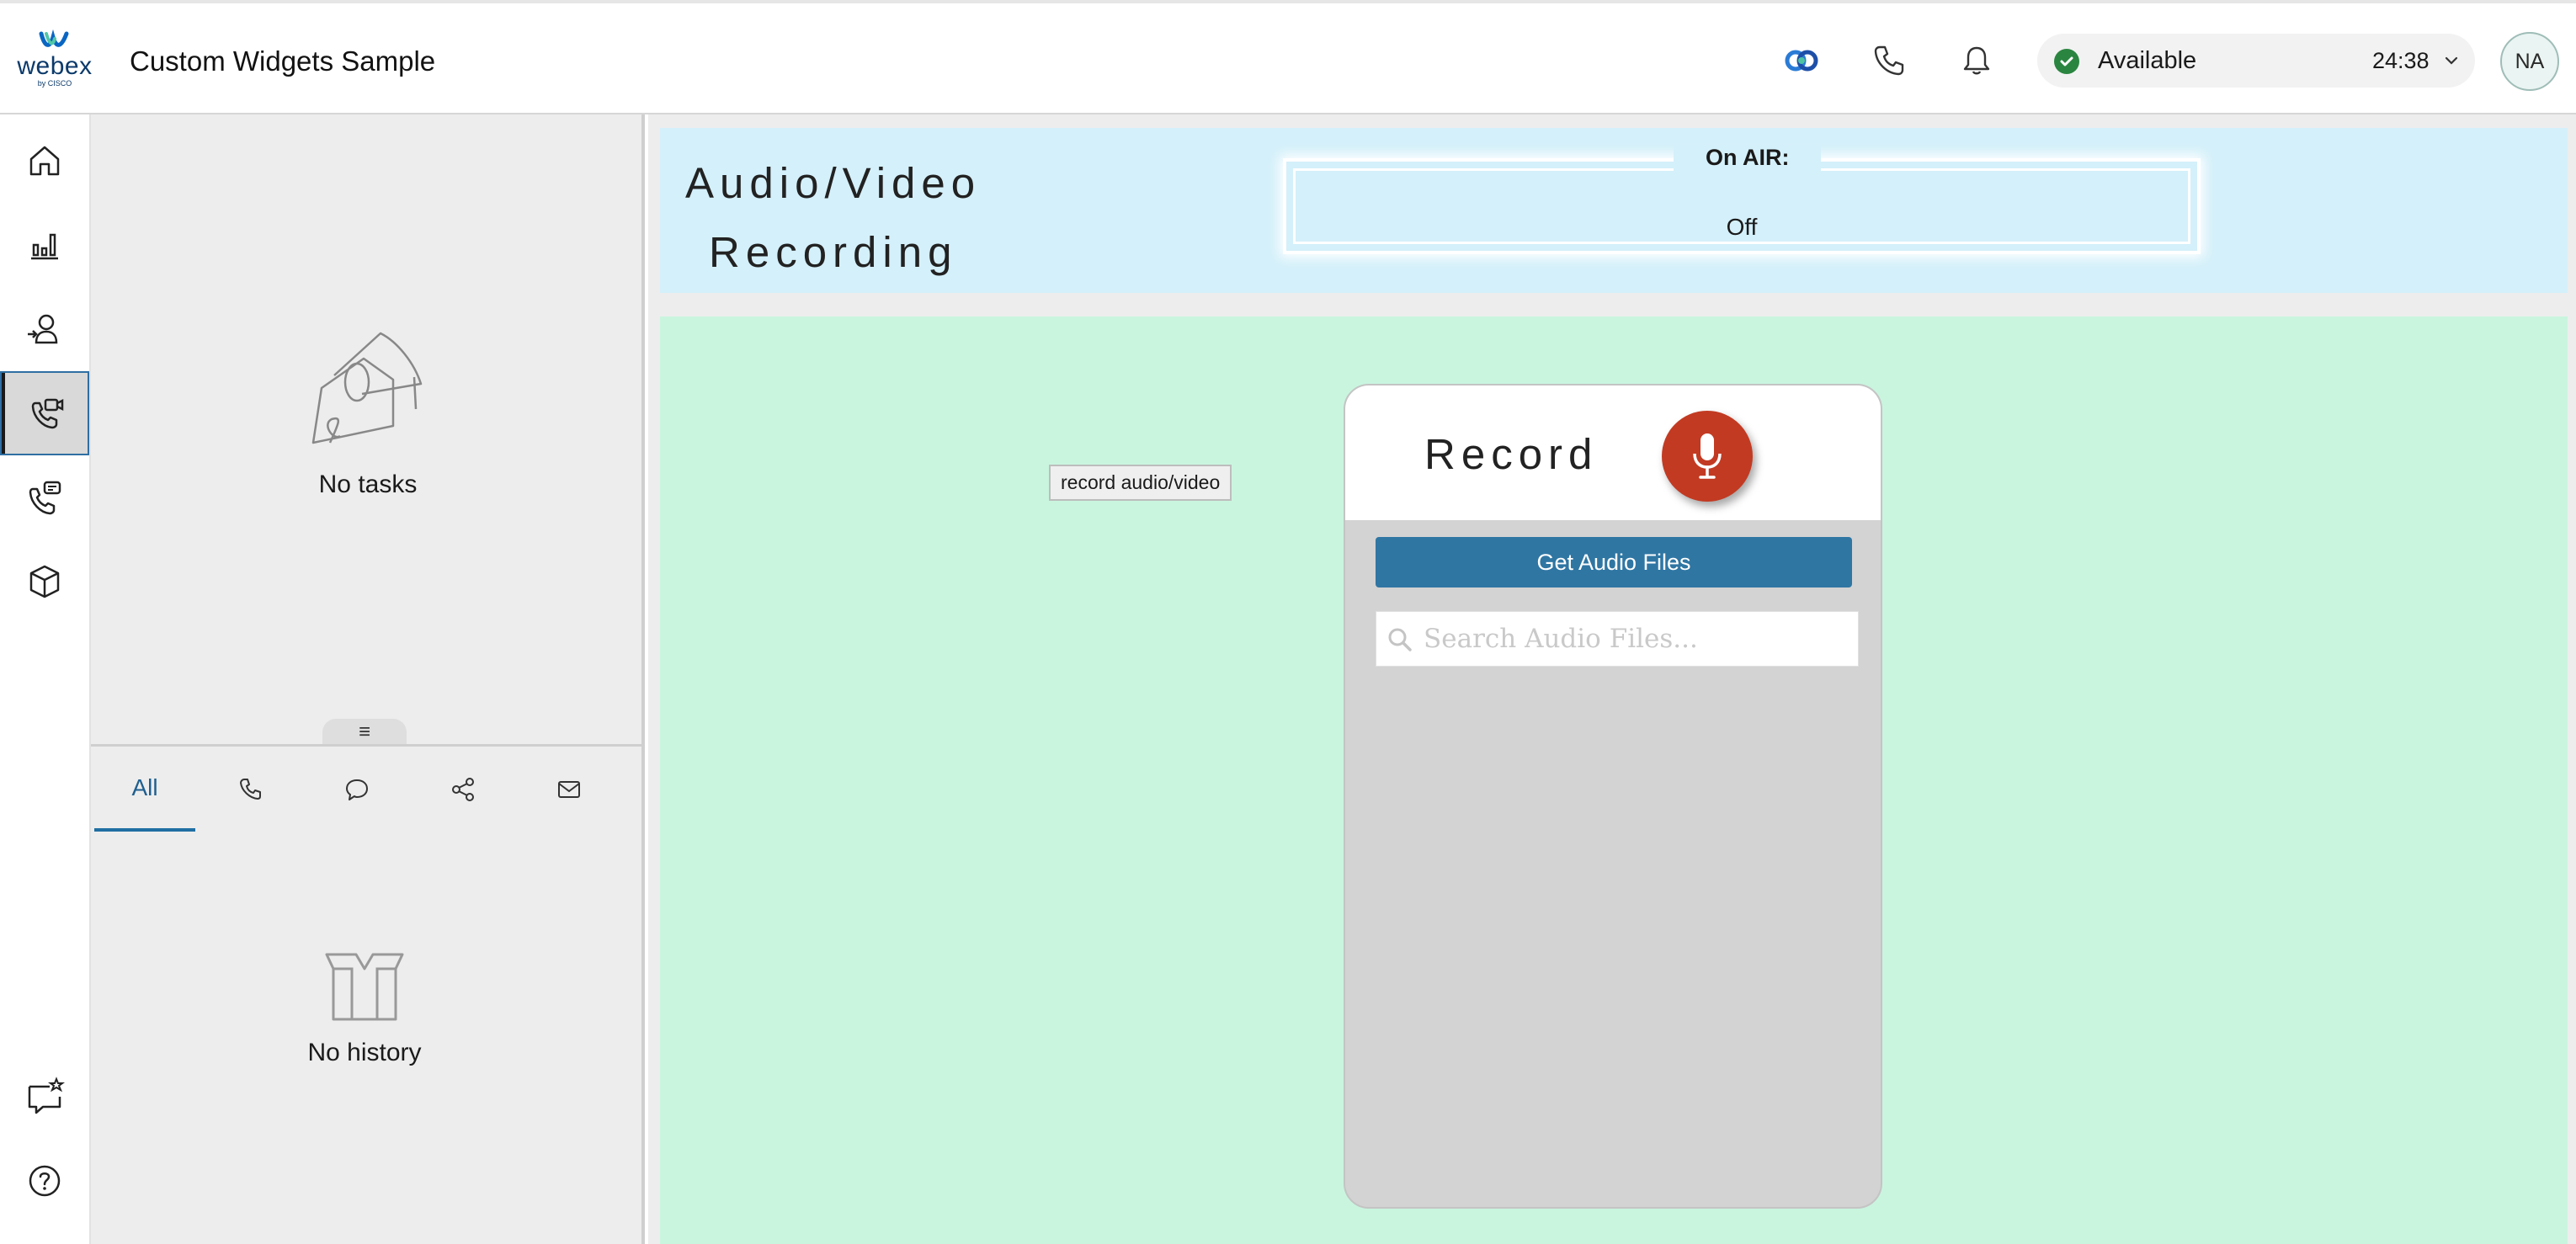  What do you see at coordinates (144, 787) in the screenshot?
I see `tab-all-label: All` at bounding box center [144, 787].